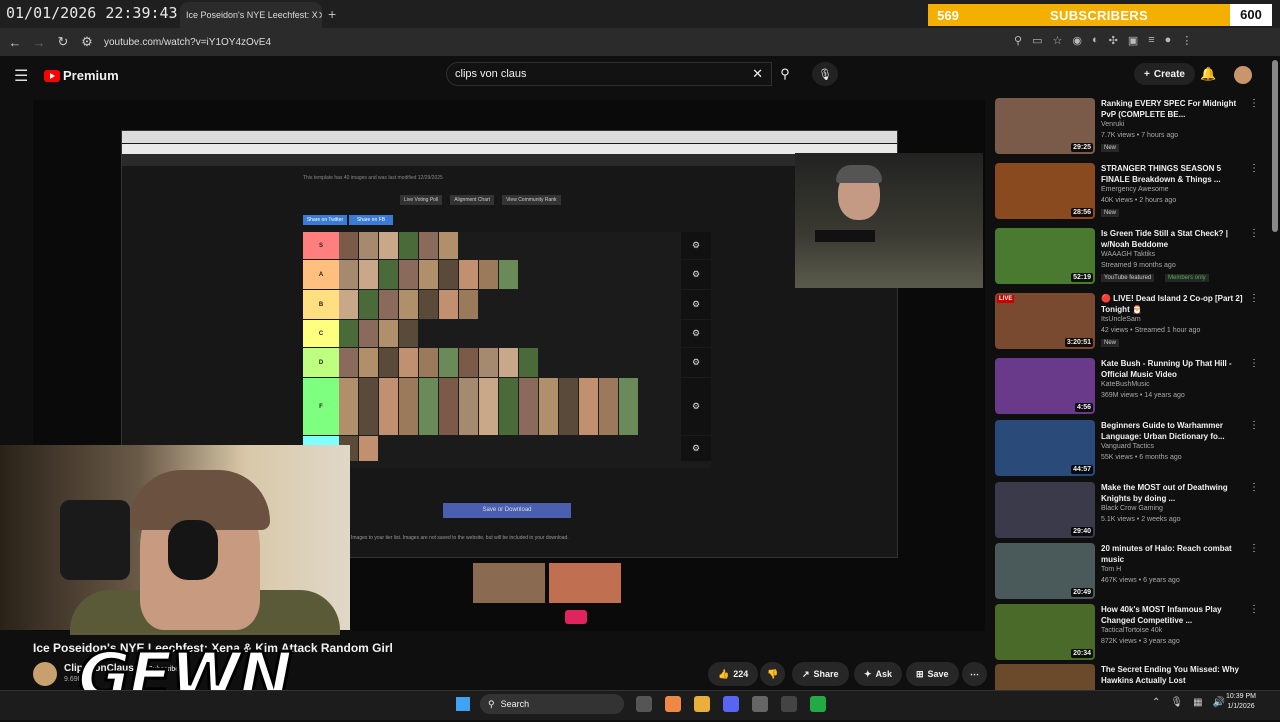 The image size is (1280, 722). I want to click on chevron-up-icon: ⌃, so click(1156, 702).